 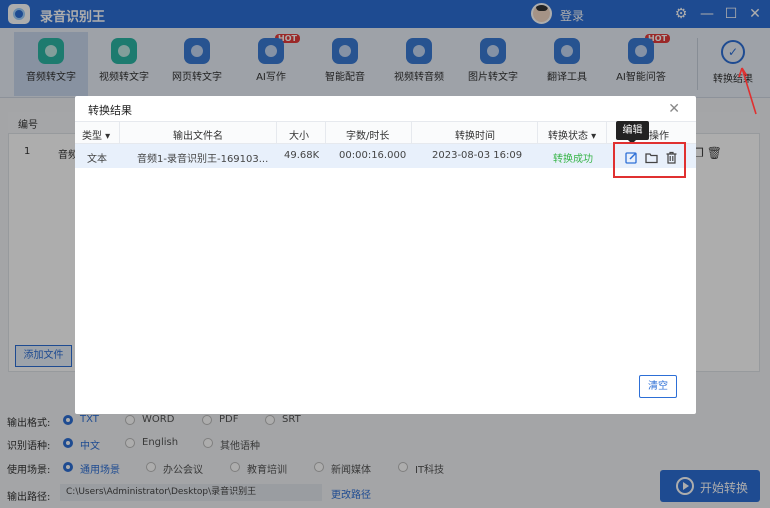 What do you see at coordinates (649, 160) in the screenshot?
I see `highlight-box` at bounding box center [649, 160].